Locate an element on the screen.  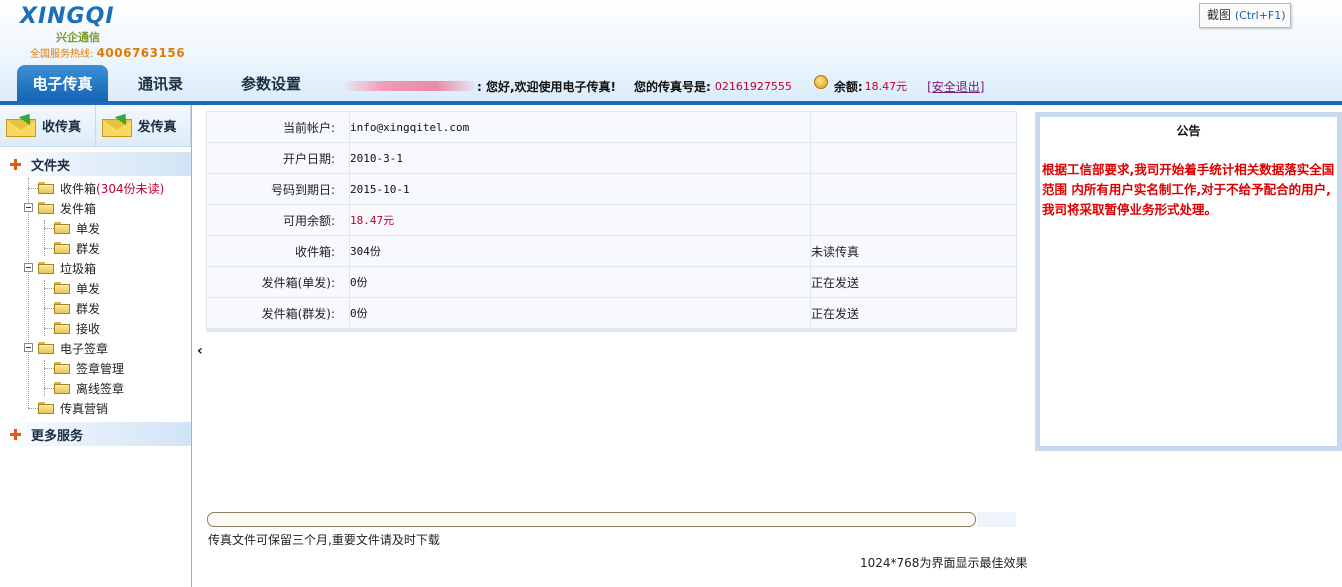
table-row: 发件箱(群发): 0份 正在发送 is located at coordinates (611, 313).